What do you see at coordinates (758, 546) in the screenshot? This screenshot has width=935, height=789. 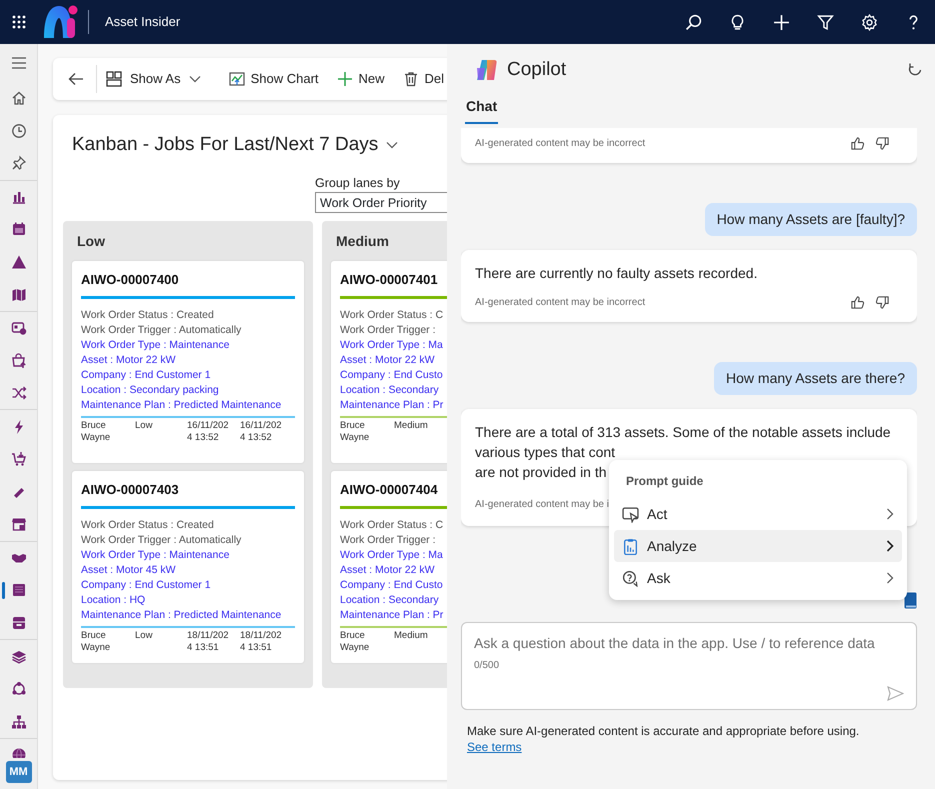 I see `menu-item: Analyze` at bounding box center [758, 546].